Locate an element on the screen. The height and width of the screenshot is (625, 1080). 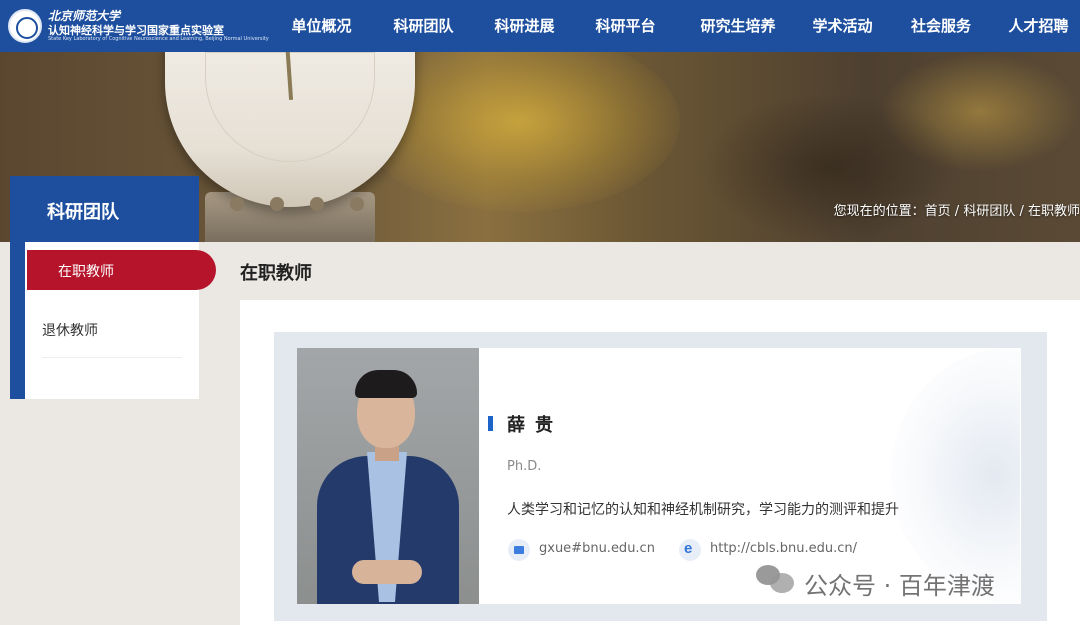
sidebar-header: 科研团队 is located at coordinates (104, 209).